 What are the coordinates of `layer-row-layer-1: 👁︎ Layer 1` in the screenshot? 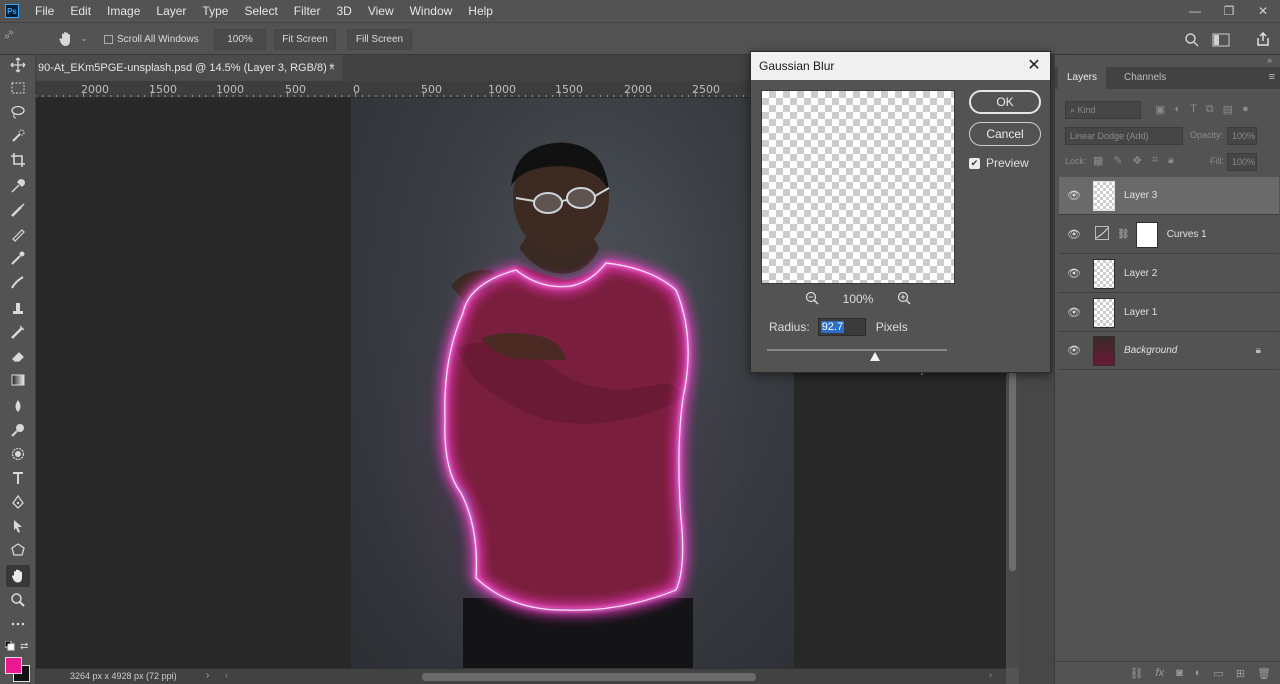 It's located at (1169, 313).